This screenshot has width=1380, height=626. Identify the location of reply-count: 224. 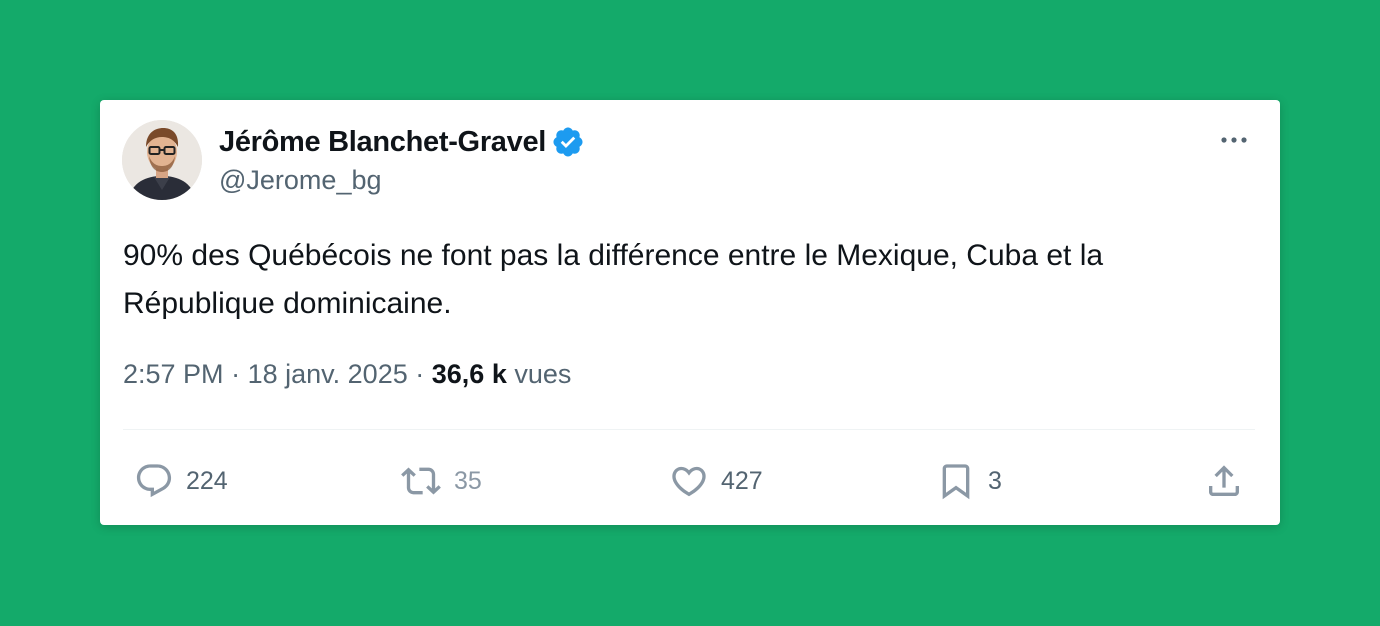
(207, 480).